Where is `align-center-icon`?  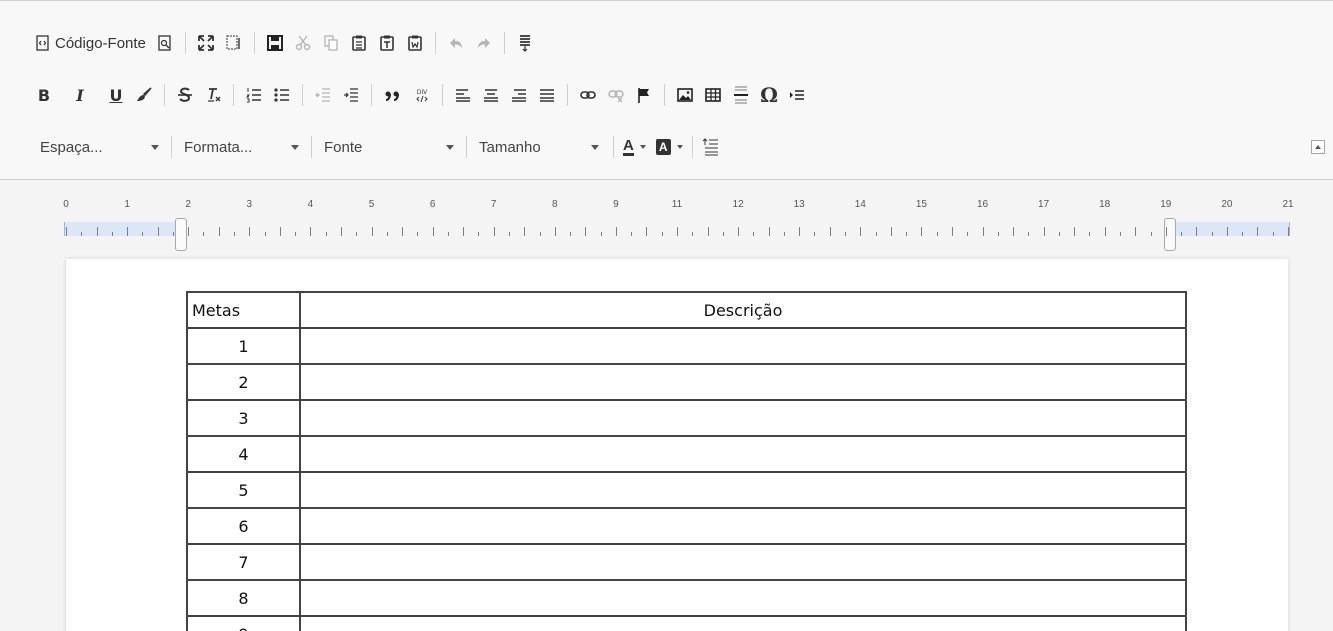
align-center-icon is located at coordinates (491, 95).